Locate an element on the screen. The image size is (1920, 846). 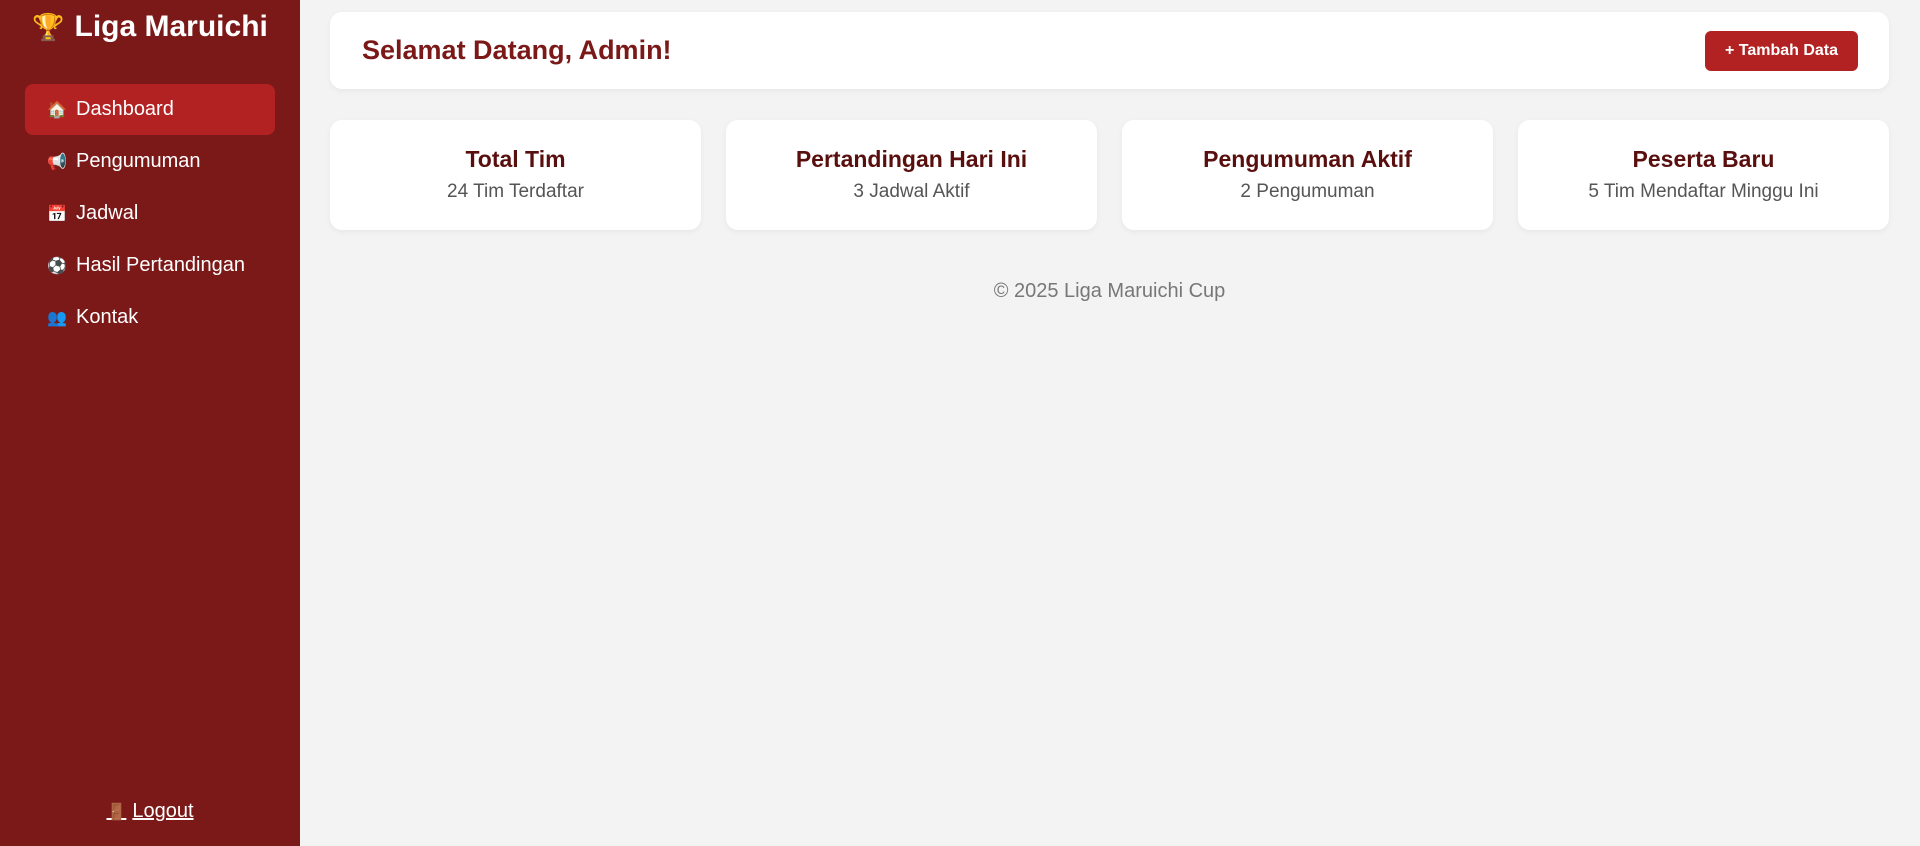
stat-card-value: 24 Tim Terdaftar is located at coordinates (515, 191).